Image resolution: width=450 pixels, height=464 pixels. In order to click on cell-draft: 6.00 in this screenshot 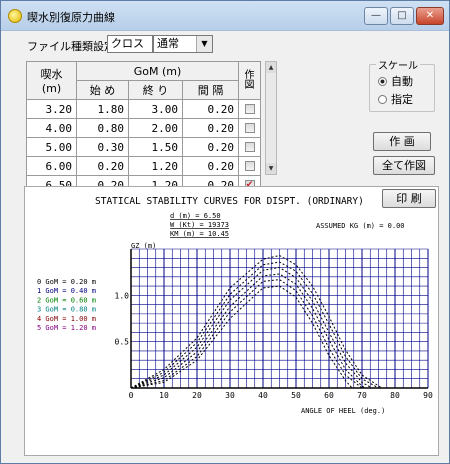, I will do `click(51, 166)`.